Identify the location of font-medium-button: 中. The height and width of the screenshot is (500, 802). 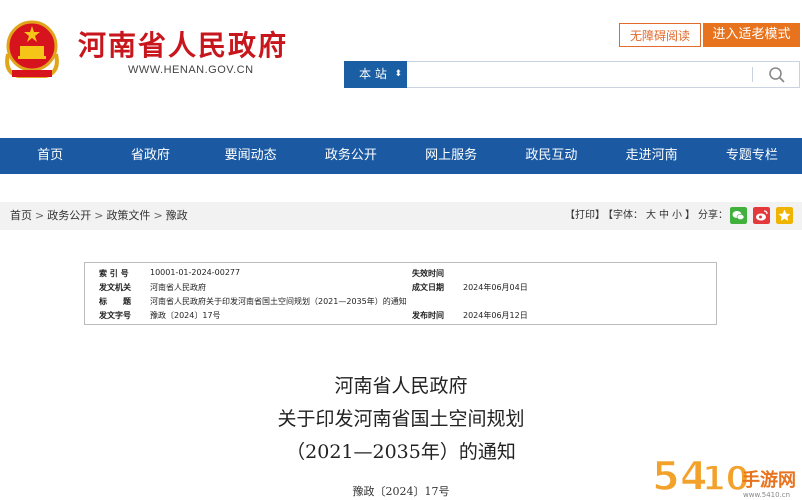
(664, 215).